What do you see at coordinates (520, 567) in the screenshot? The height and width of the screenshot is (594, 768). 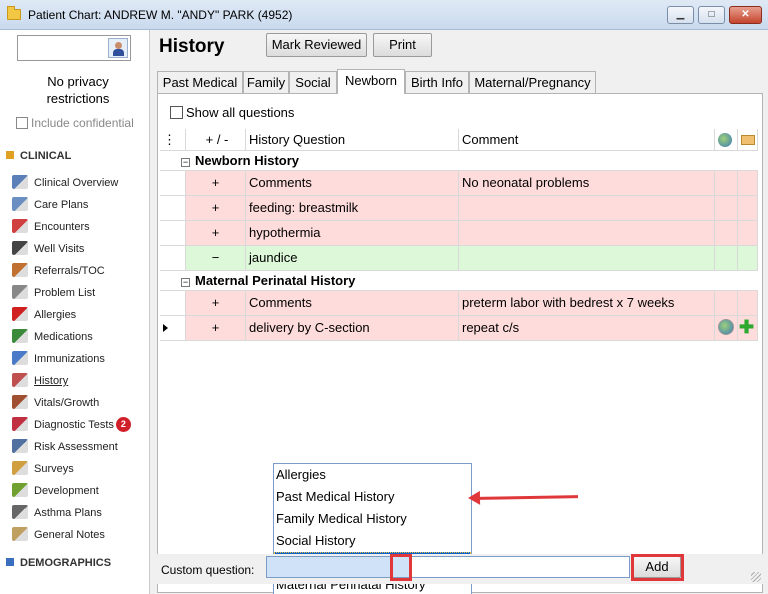 I see `custom-question-input` at bounding box center [520, 567].